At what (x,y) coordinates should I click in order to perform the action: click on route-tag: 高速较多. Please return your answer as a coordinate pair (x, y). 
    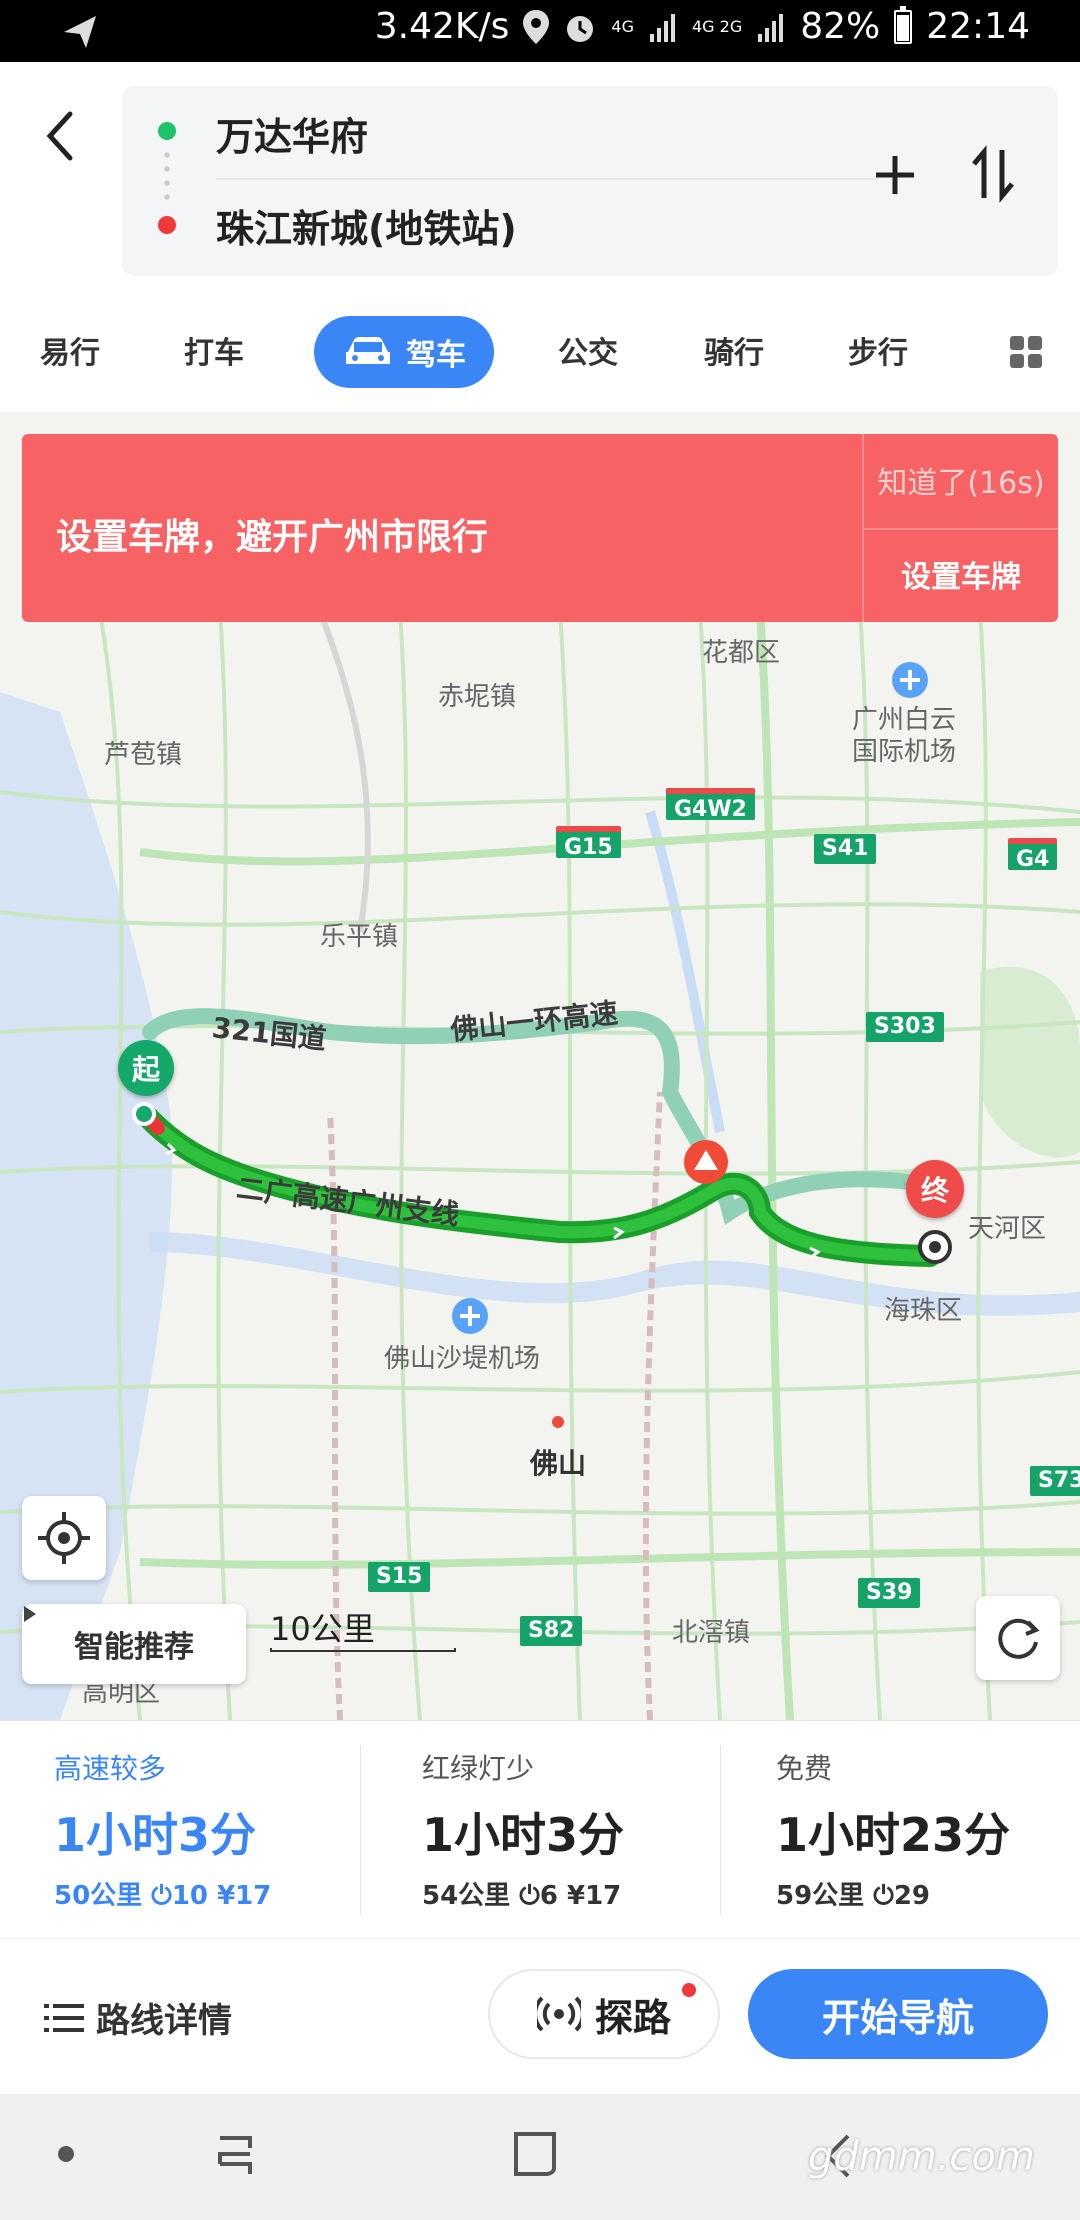
    Looking at the image, I should click on (110, 1768).